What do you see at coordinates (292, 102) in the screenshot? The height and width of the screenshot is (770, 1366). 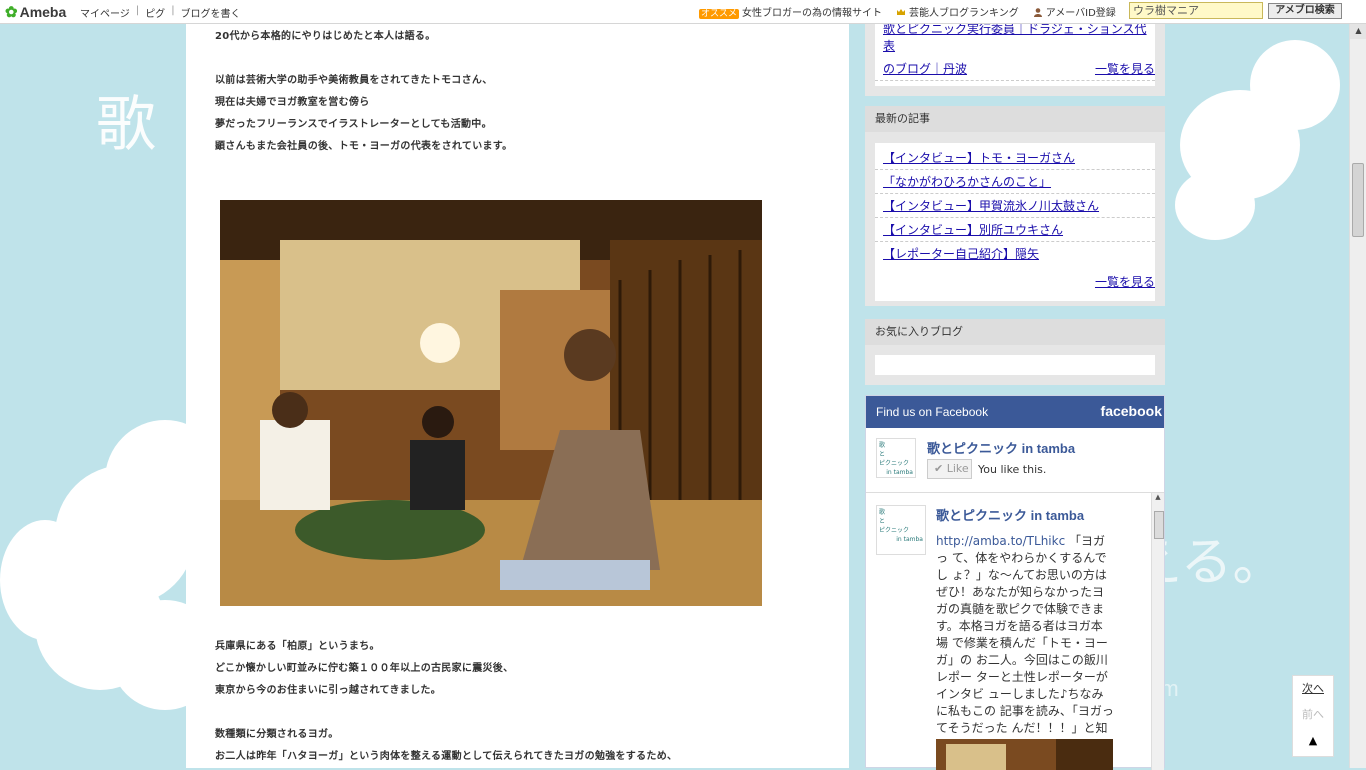 I see `article-line: 現在は夫婦でヨガ教室を営む傍ら` at bounding box center [292, 102].